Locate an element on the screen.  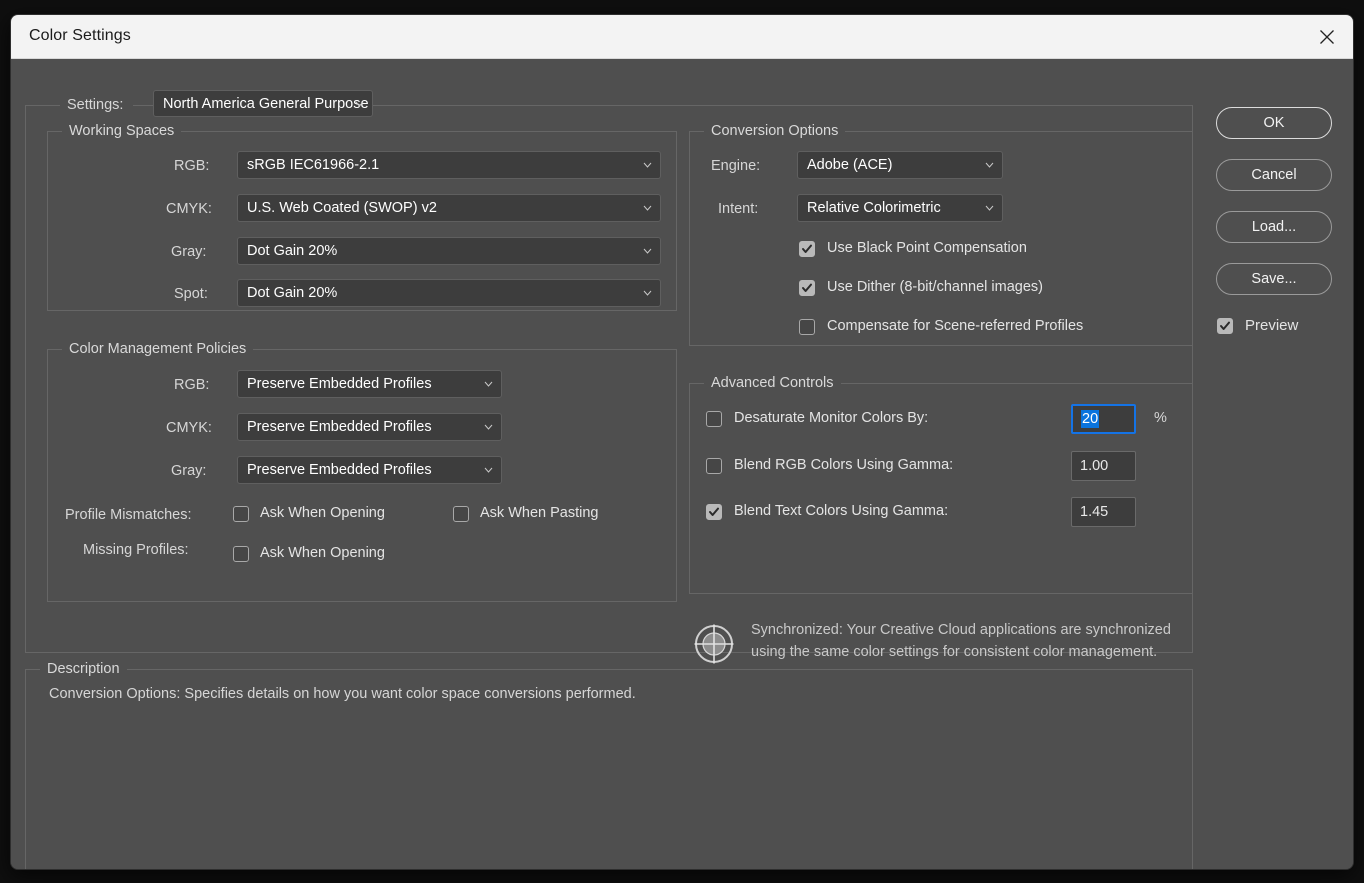
engine-dropdown: Adobe (ACE) is located at coordinates (900, 165).